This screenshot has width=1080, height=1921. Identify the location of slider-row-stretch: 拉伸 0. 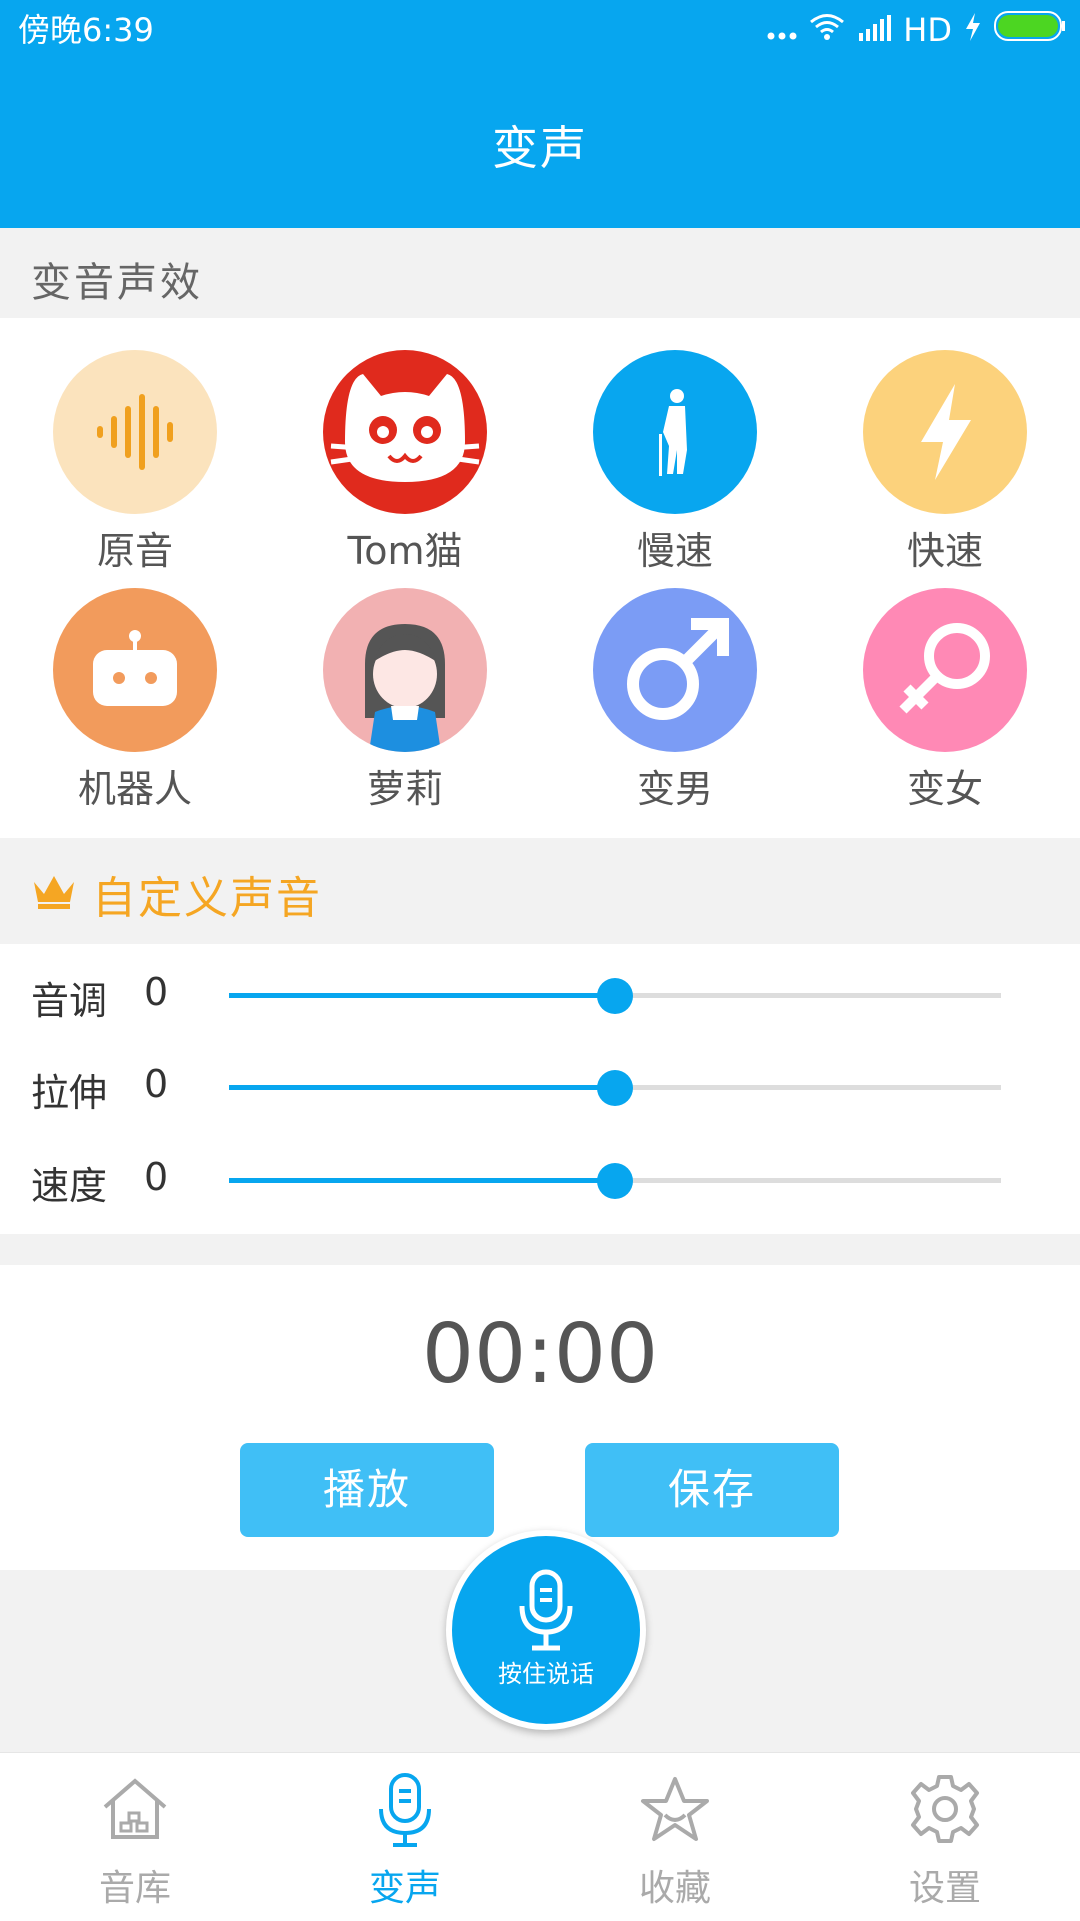
(540, 1087).